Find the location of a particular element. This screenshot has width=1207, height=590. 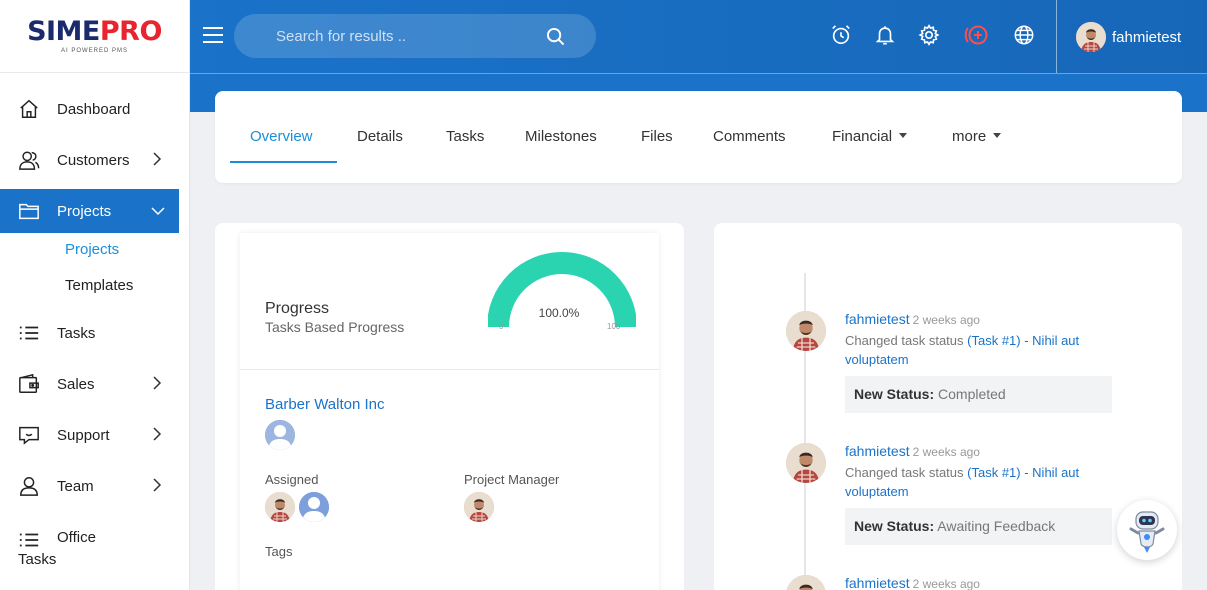

sidebar-item-dashboard: Dashboard is located at coordinates (89, 109).